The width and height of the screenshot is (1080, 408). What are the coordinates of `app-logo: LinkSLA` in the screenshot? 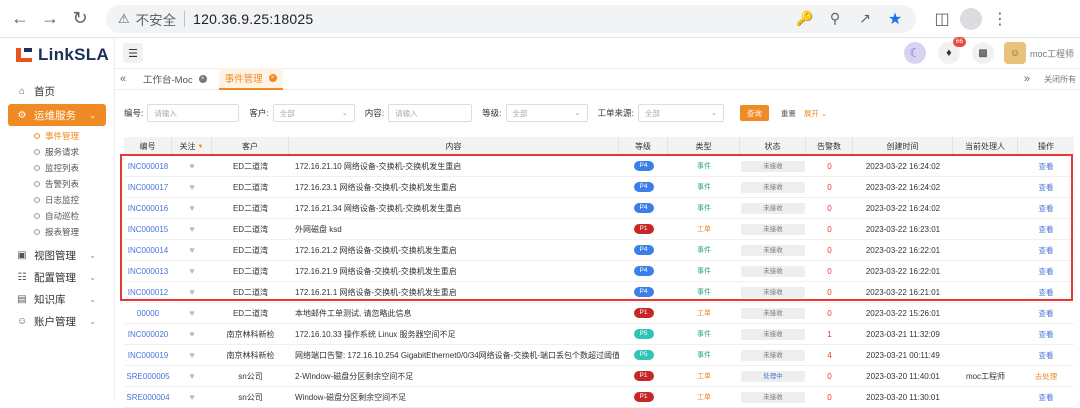 It's located at (57, 55).